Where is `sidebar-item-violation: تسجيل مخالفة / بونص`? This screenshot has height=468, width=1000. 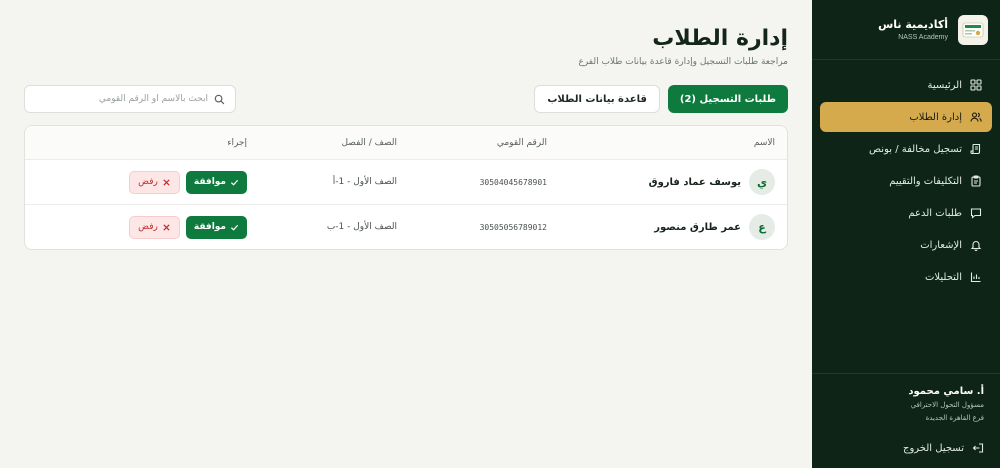
sidebar-item-violation: تسجيل مخالفة / بونص is located at coordinates (906, 149).